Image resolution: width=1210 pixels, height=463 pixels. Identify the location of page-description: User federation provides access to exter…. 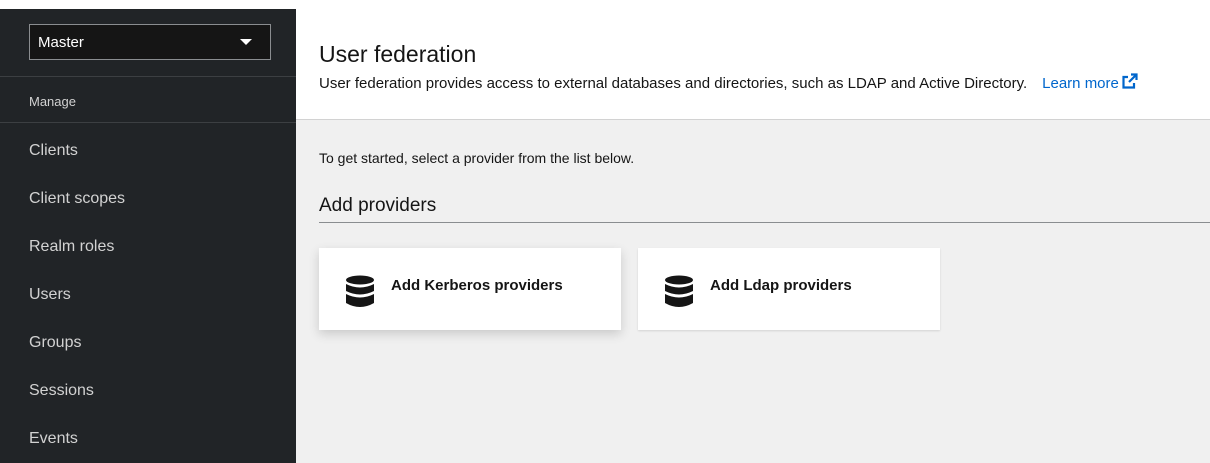
(728, 83).